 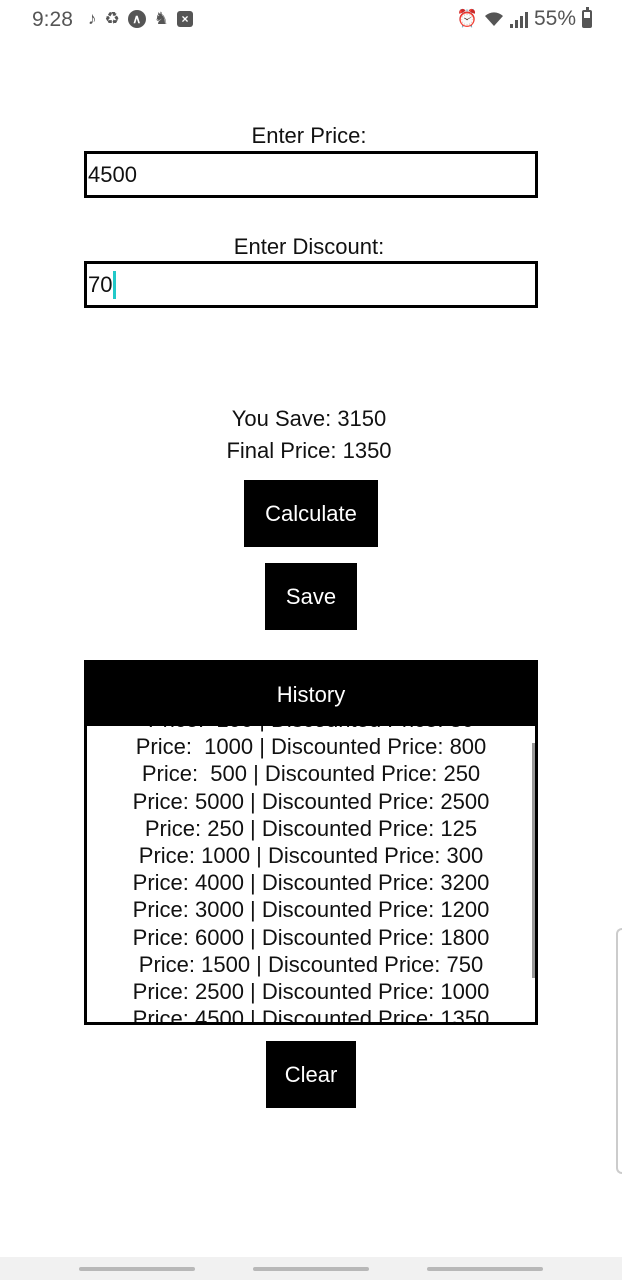 What do you see at coordinates (185, 19) in the screenshot?
I see `close-box-icon: ×` at bounding box center [185, 19].